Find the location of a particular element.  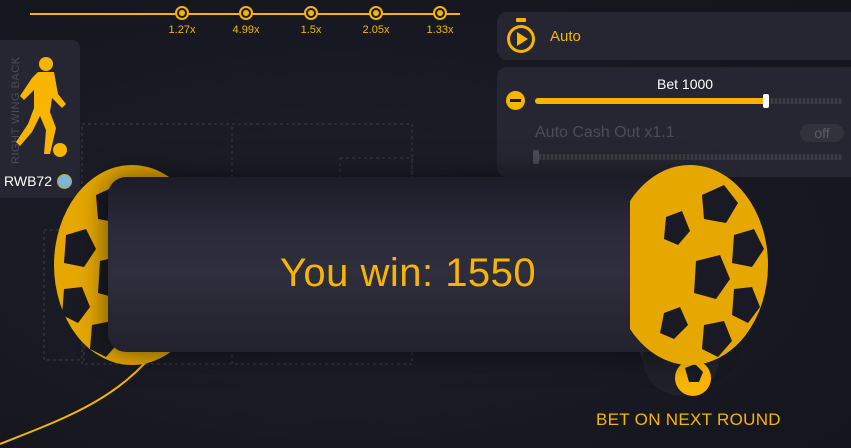

auto-settings: Bet 1000 Auto Cash Out x1.1 off is located at coordinates (674, 122).